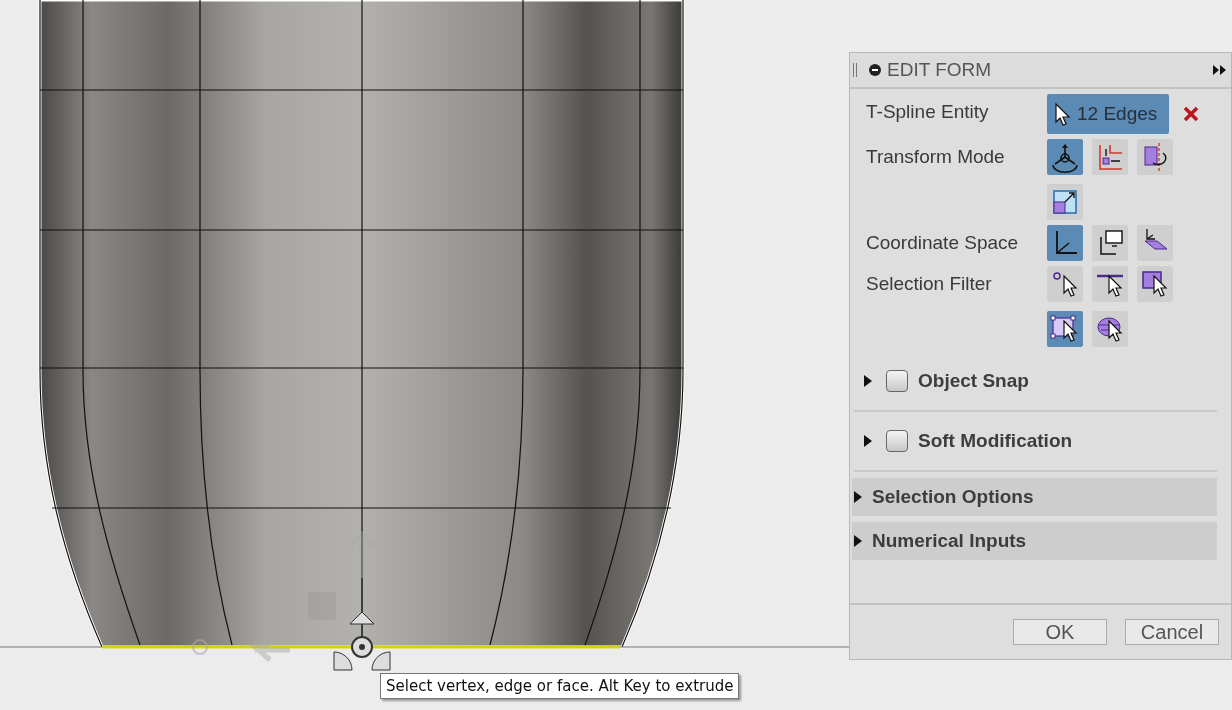 This screenshot has height=710, width=1232. Describe the element at coordinates (1191, 114) in the screenshot. I see `clear-icon` at that location.